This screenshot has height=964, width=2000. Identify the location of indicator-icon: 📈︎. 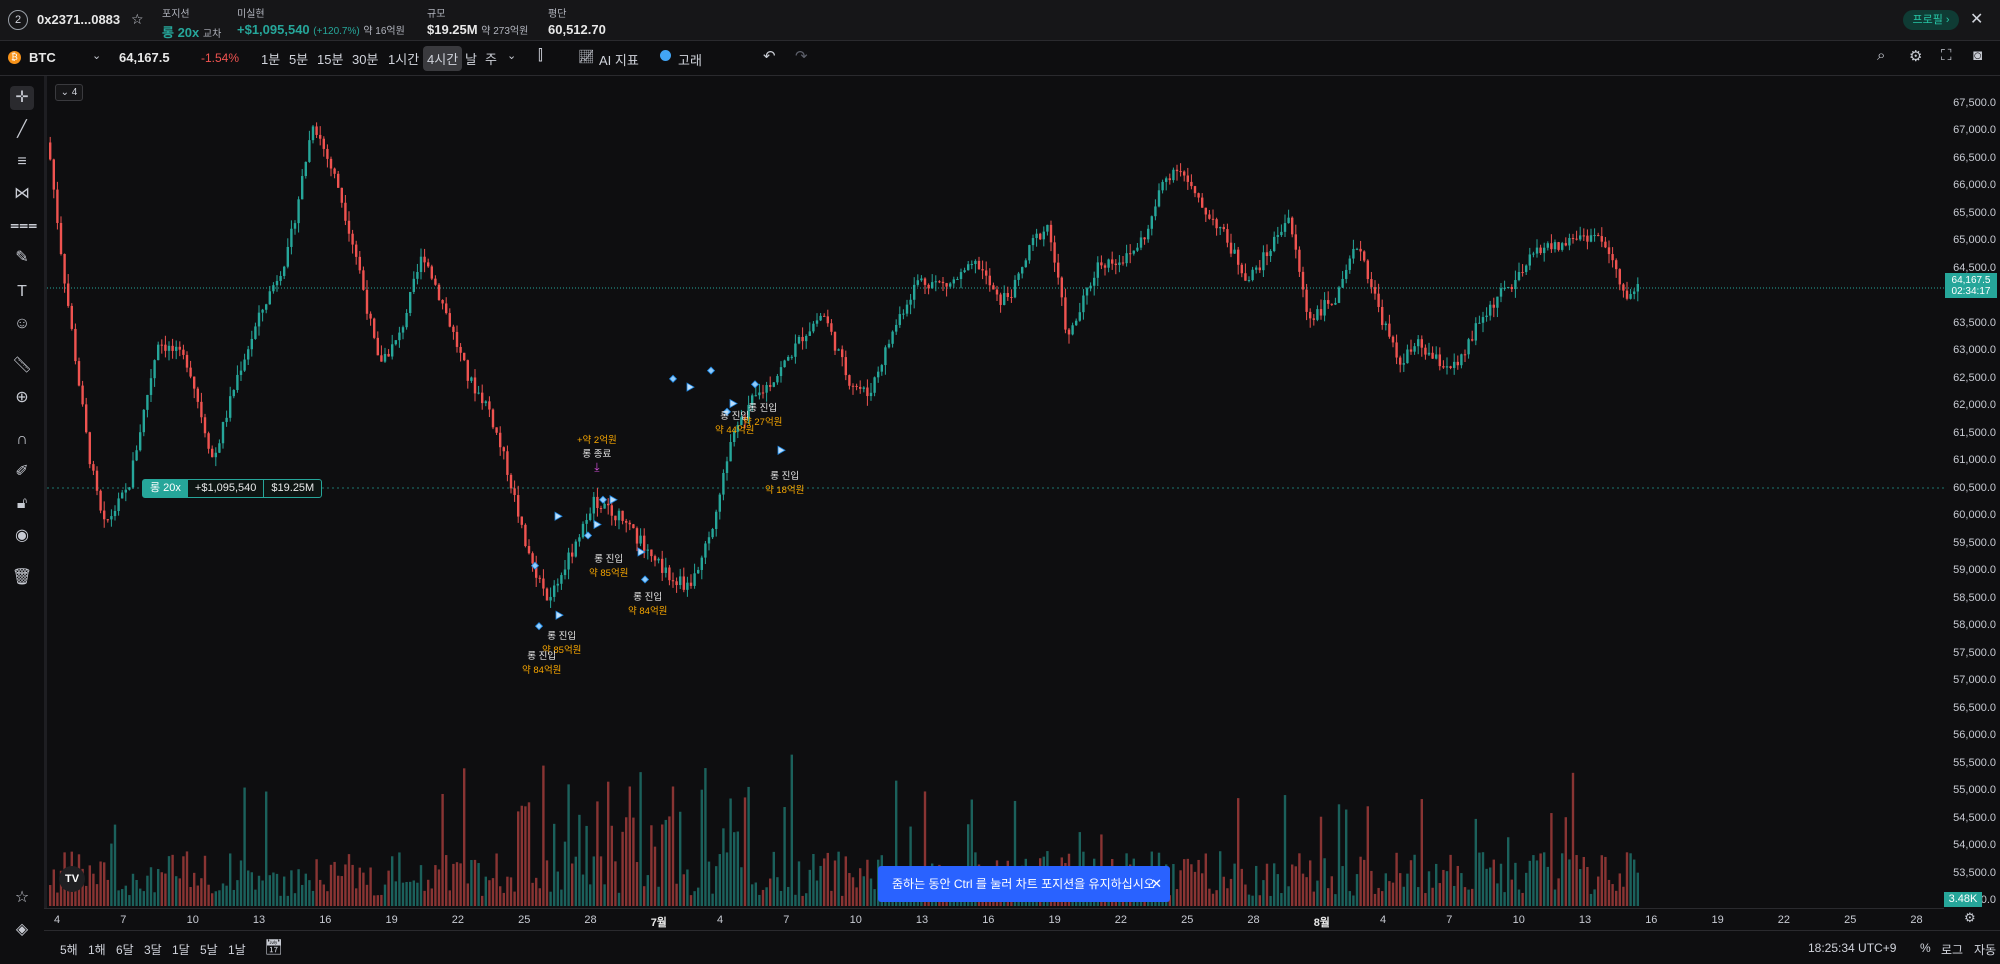
(586, 57).